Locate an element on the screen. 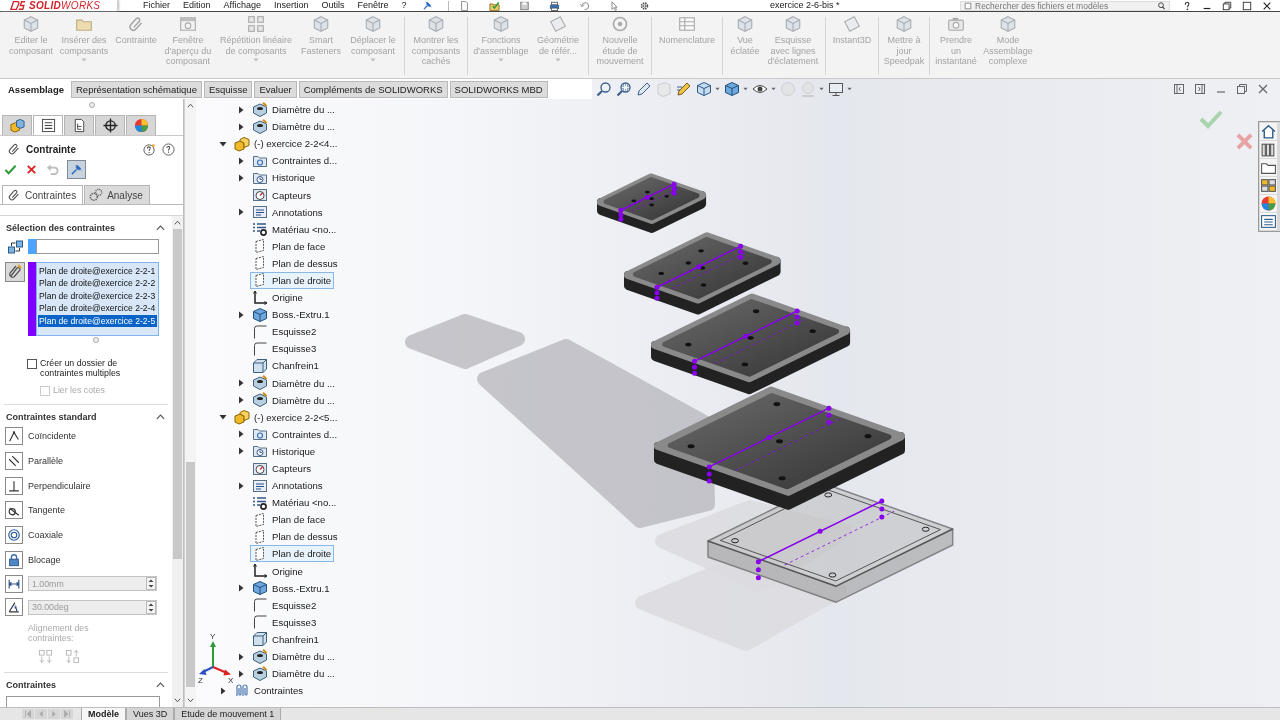  panel-tab: Analyse is located at coordinates (117, 194).